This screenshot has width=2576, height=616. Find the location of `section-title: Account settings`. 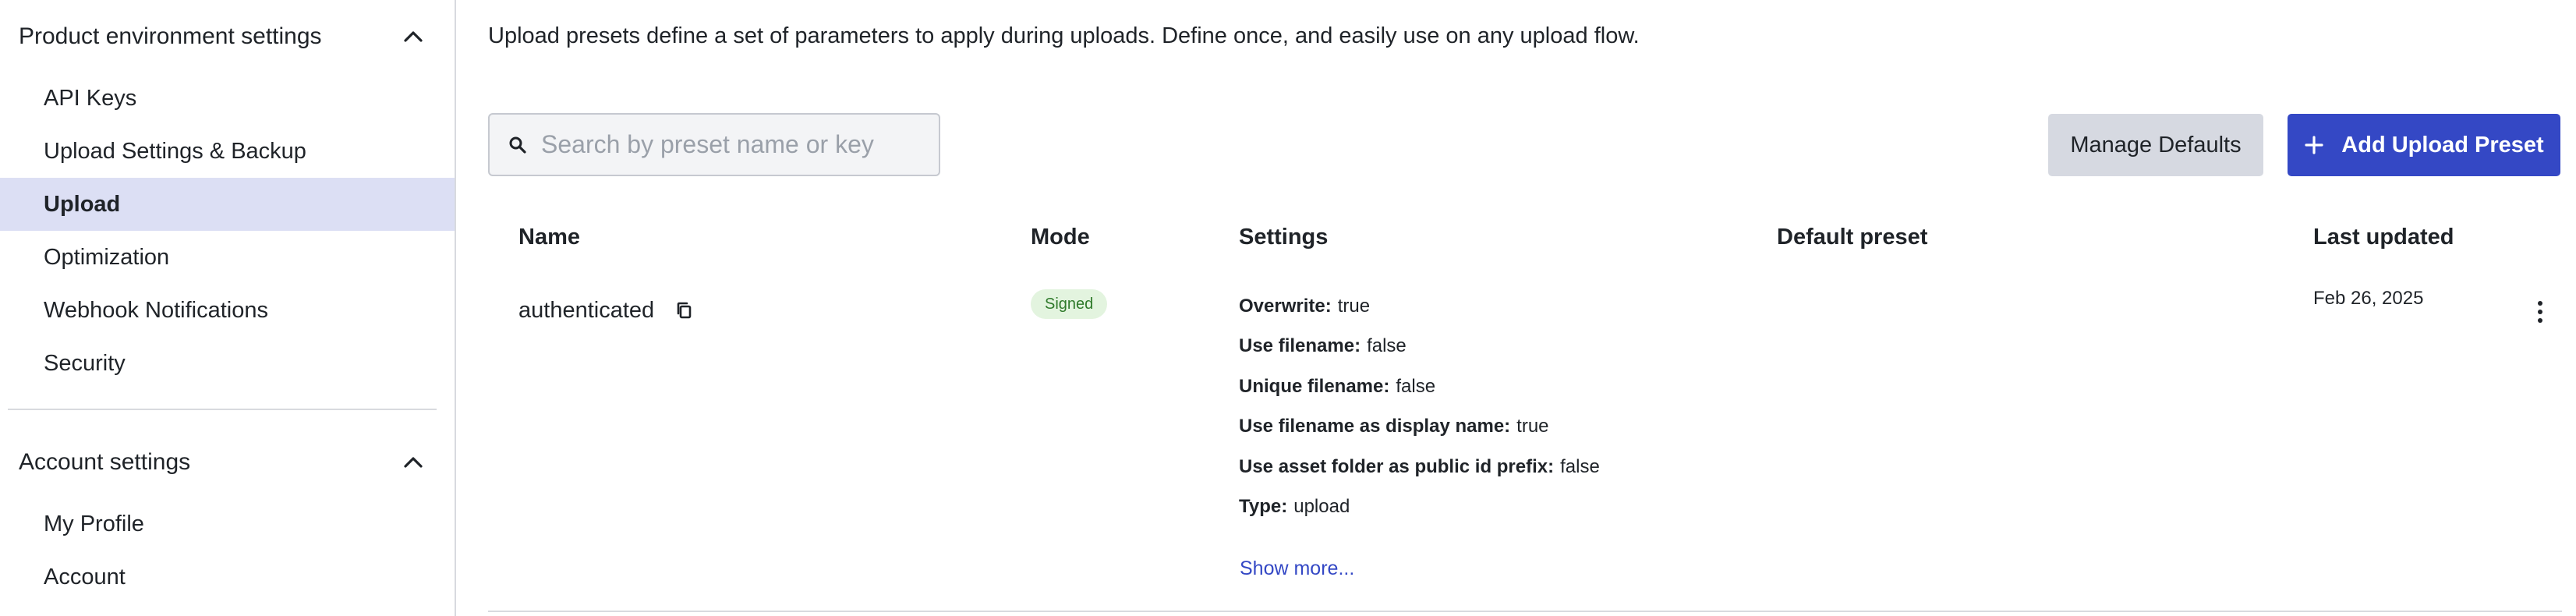

section-title: Account settings is located at coordinates (105, 462).